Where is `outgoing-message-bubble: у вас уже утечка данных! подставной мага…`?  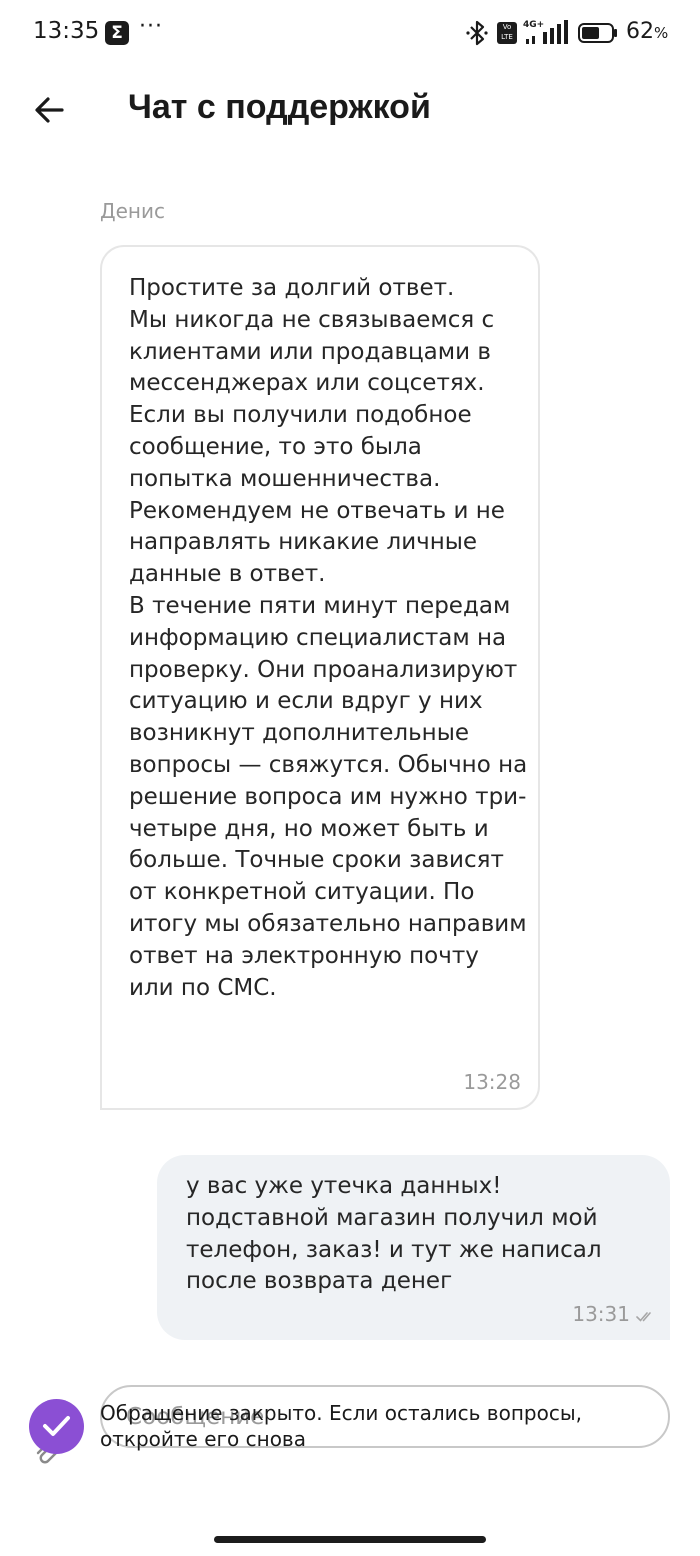
outgoing-message-bubble: у вас уже утечка данных! подставной мага… is located at coordinates (413, 1247).